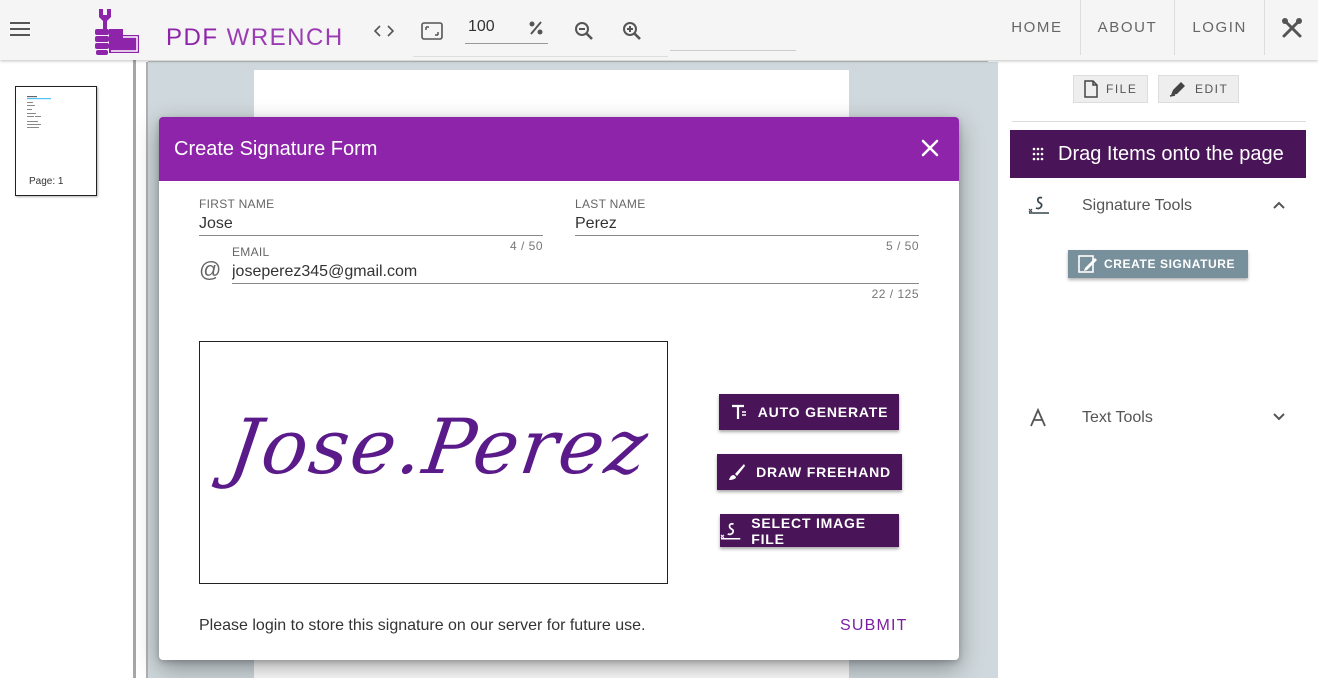 This screenshot has width=1318, height=678. I want to click on logo-text: PDF WRENCH, so click(255, 38).